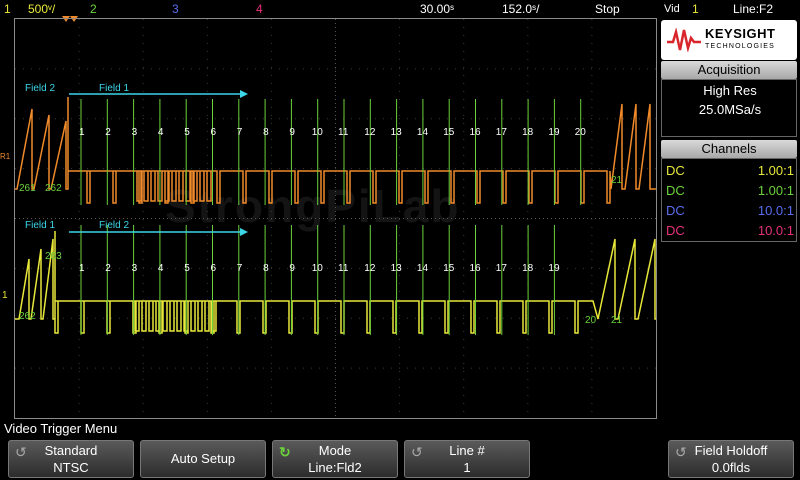  Describe the element at coordinates (335, 459) in the screenshot. I see `mode-softkey: ↻ Mode Line:Fld2` at that location.